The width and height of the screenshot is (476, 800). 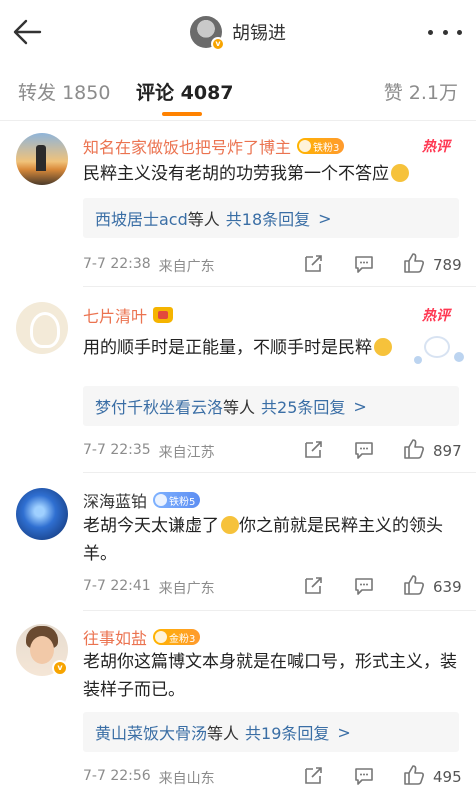 I want to click on tab-repost-label: 转发, so click(x=37, y=93).